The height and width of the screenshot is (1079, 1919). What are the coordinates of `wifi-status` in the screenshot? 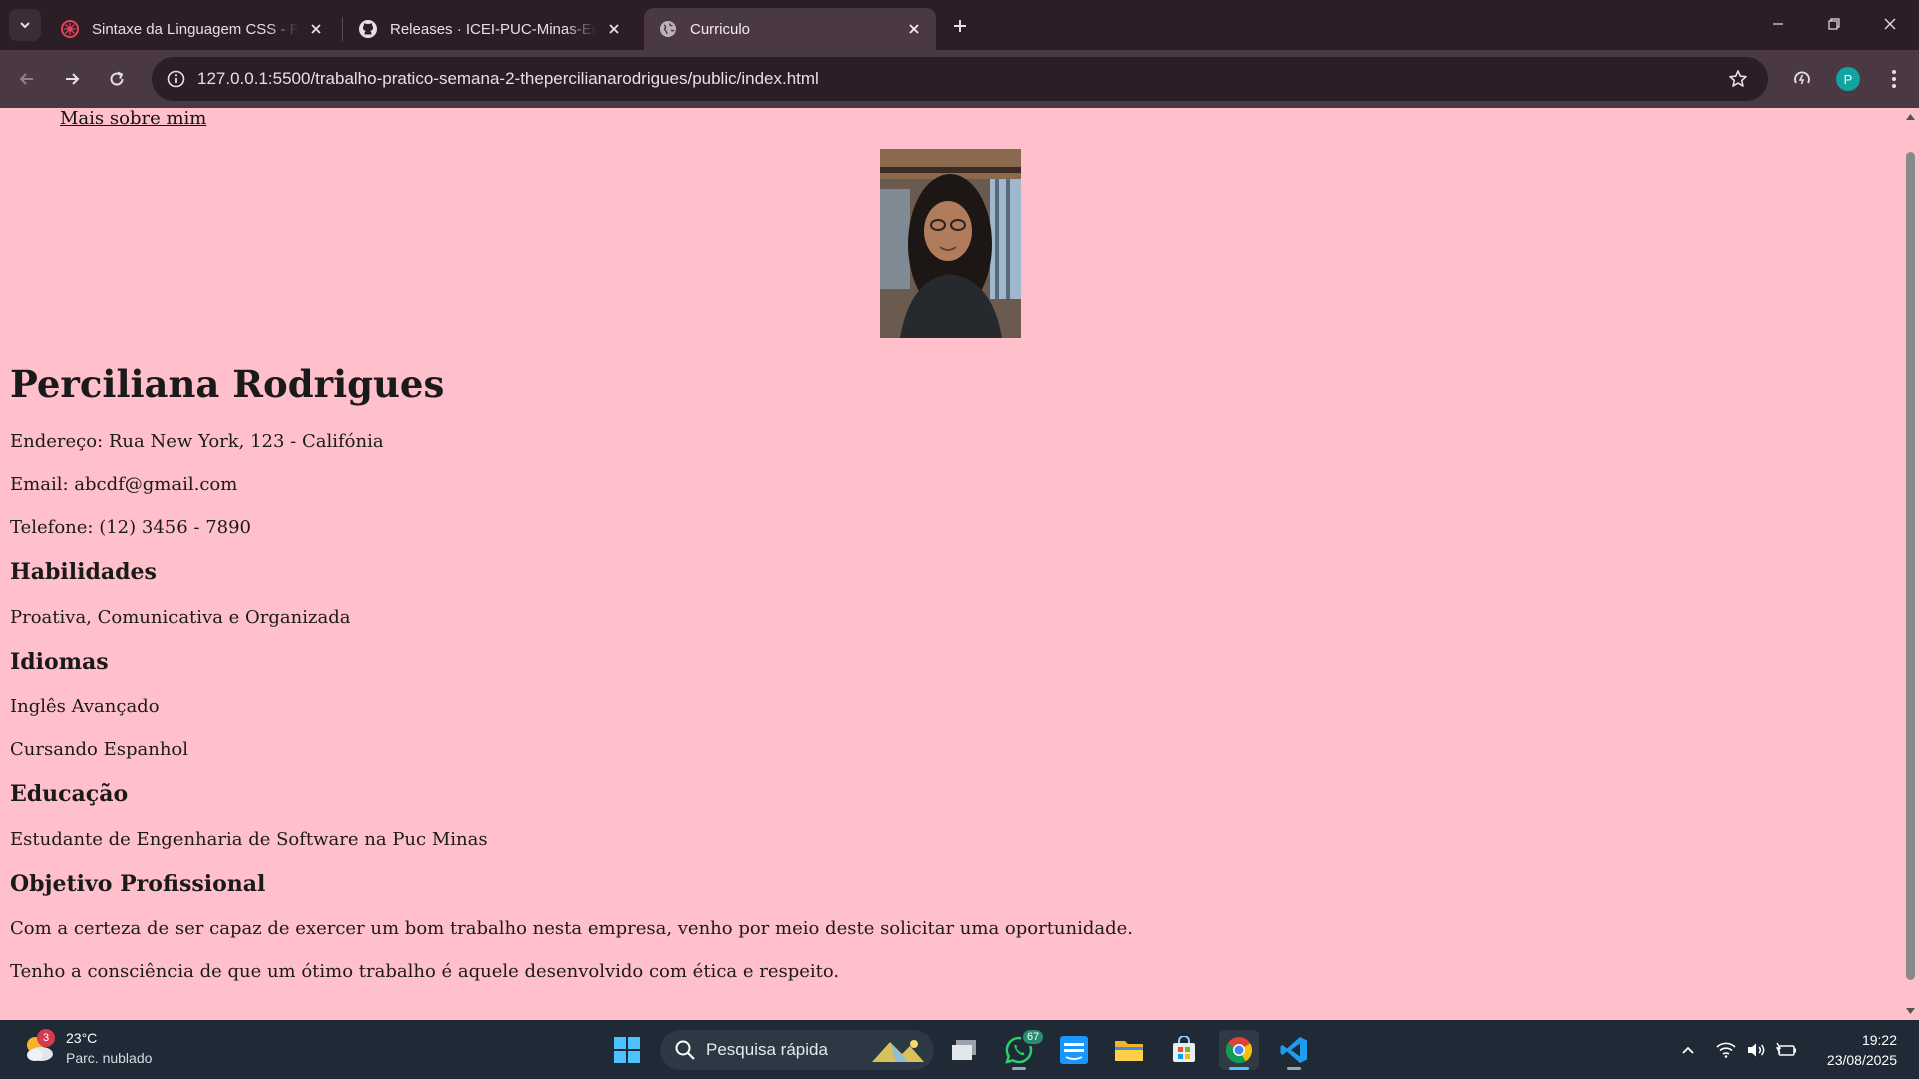 It's located at (1726, 1050).